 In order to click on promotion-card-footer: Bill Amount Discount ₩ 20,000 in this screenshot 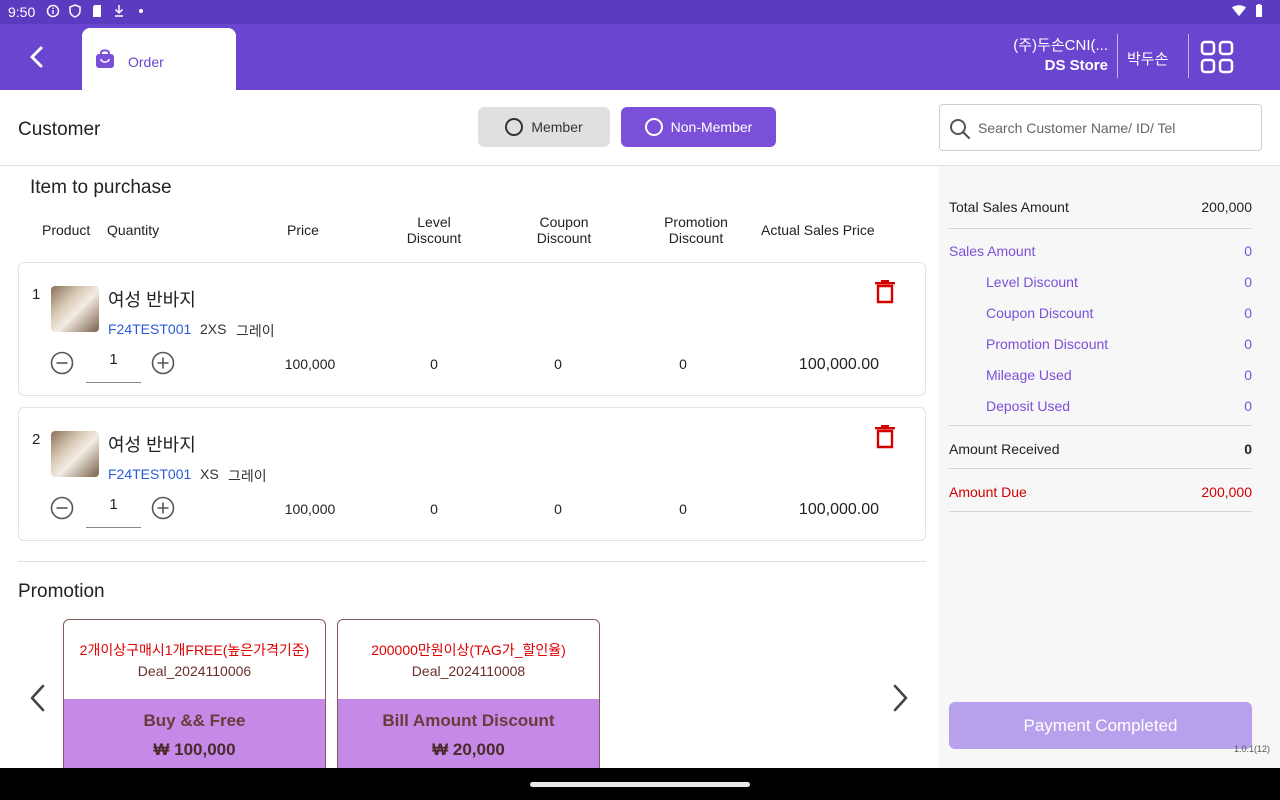, I will do `click(468, 738)`.